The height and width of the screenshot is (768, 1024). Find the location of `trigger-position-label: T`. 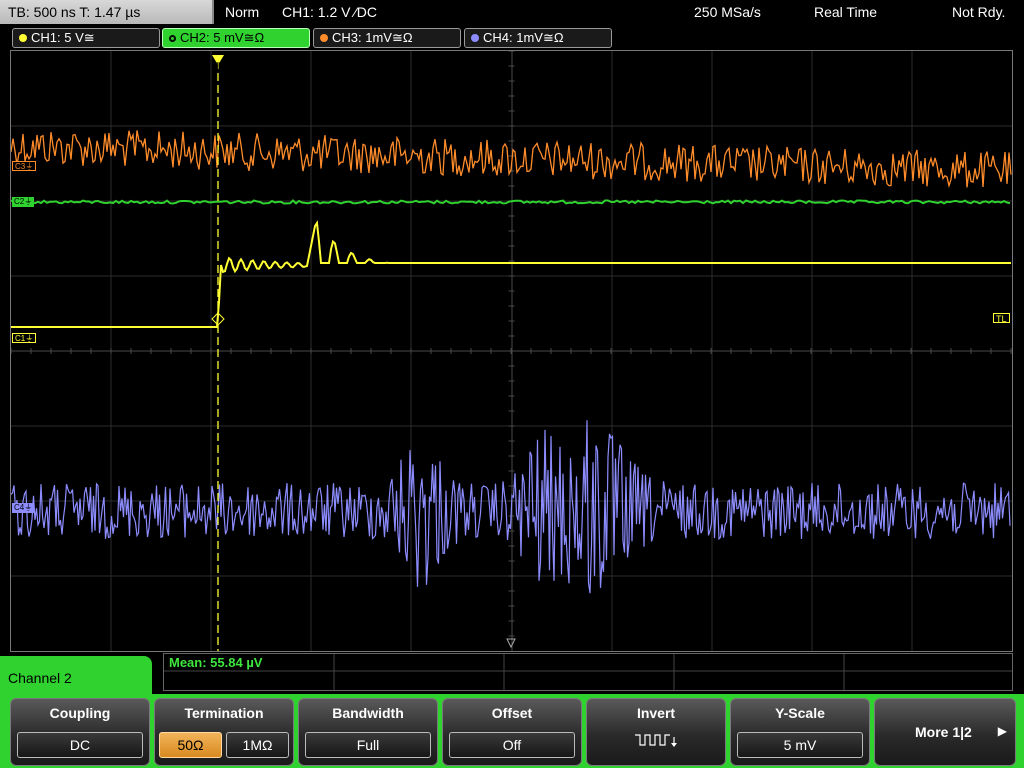

trigger-position-label: T is located at coordinates (218, 66).